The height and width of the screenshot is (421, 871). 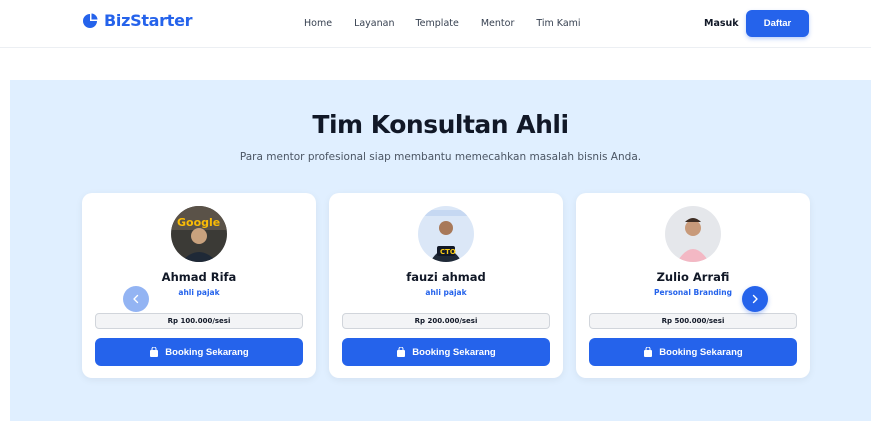 What do you see at coordinates (693, 277) in the screenshot?
I see `mentor-name: Zulio Arrafi` at bounding box center [693, 277].